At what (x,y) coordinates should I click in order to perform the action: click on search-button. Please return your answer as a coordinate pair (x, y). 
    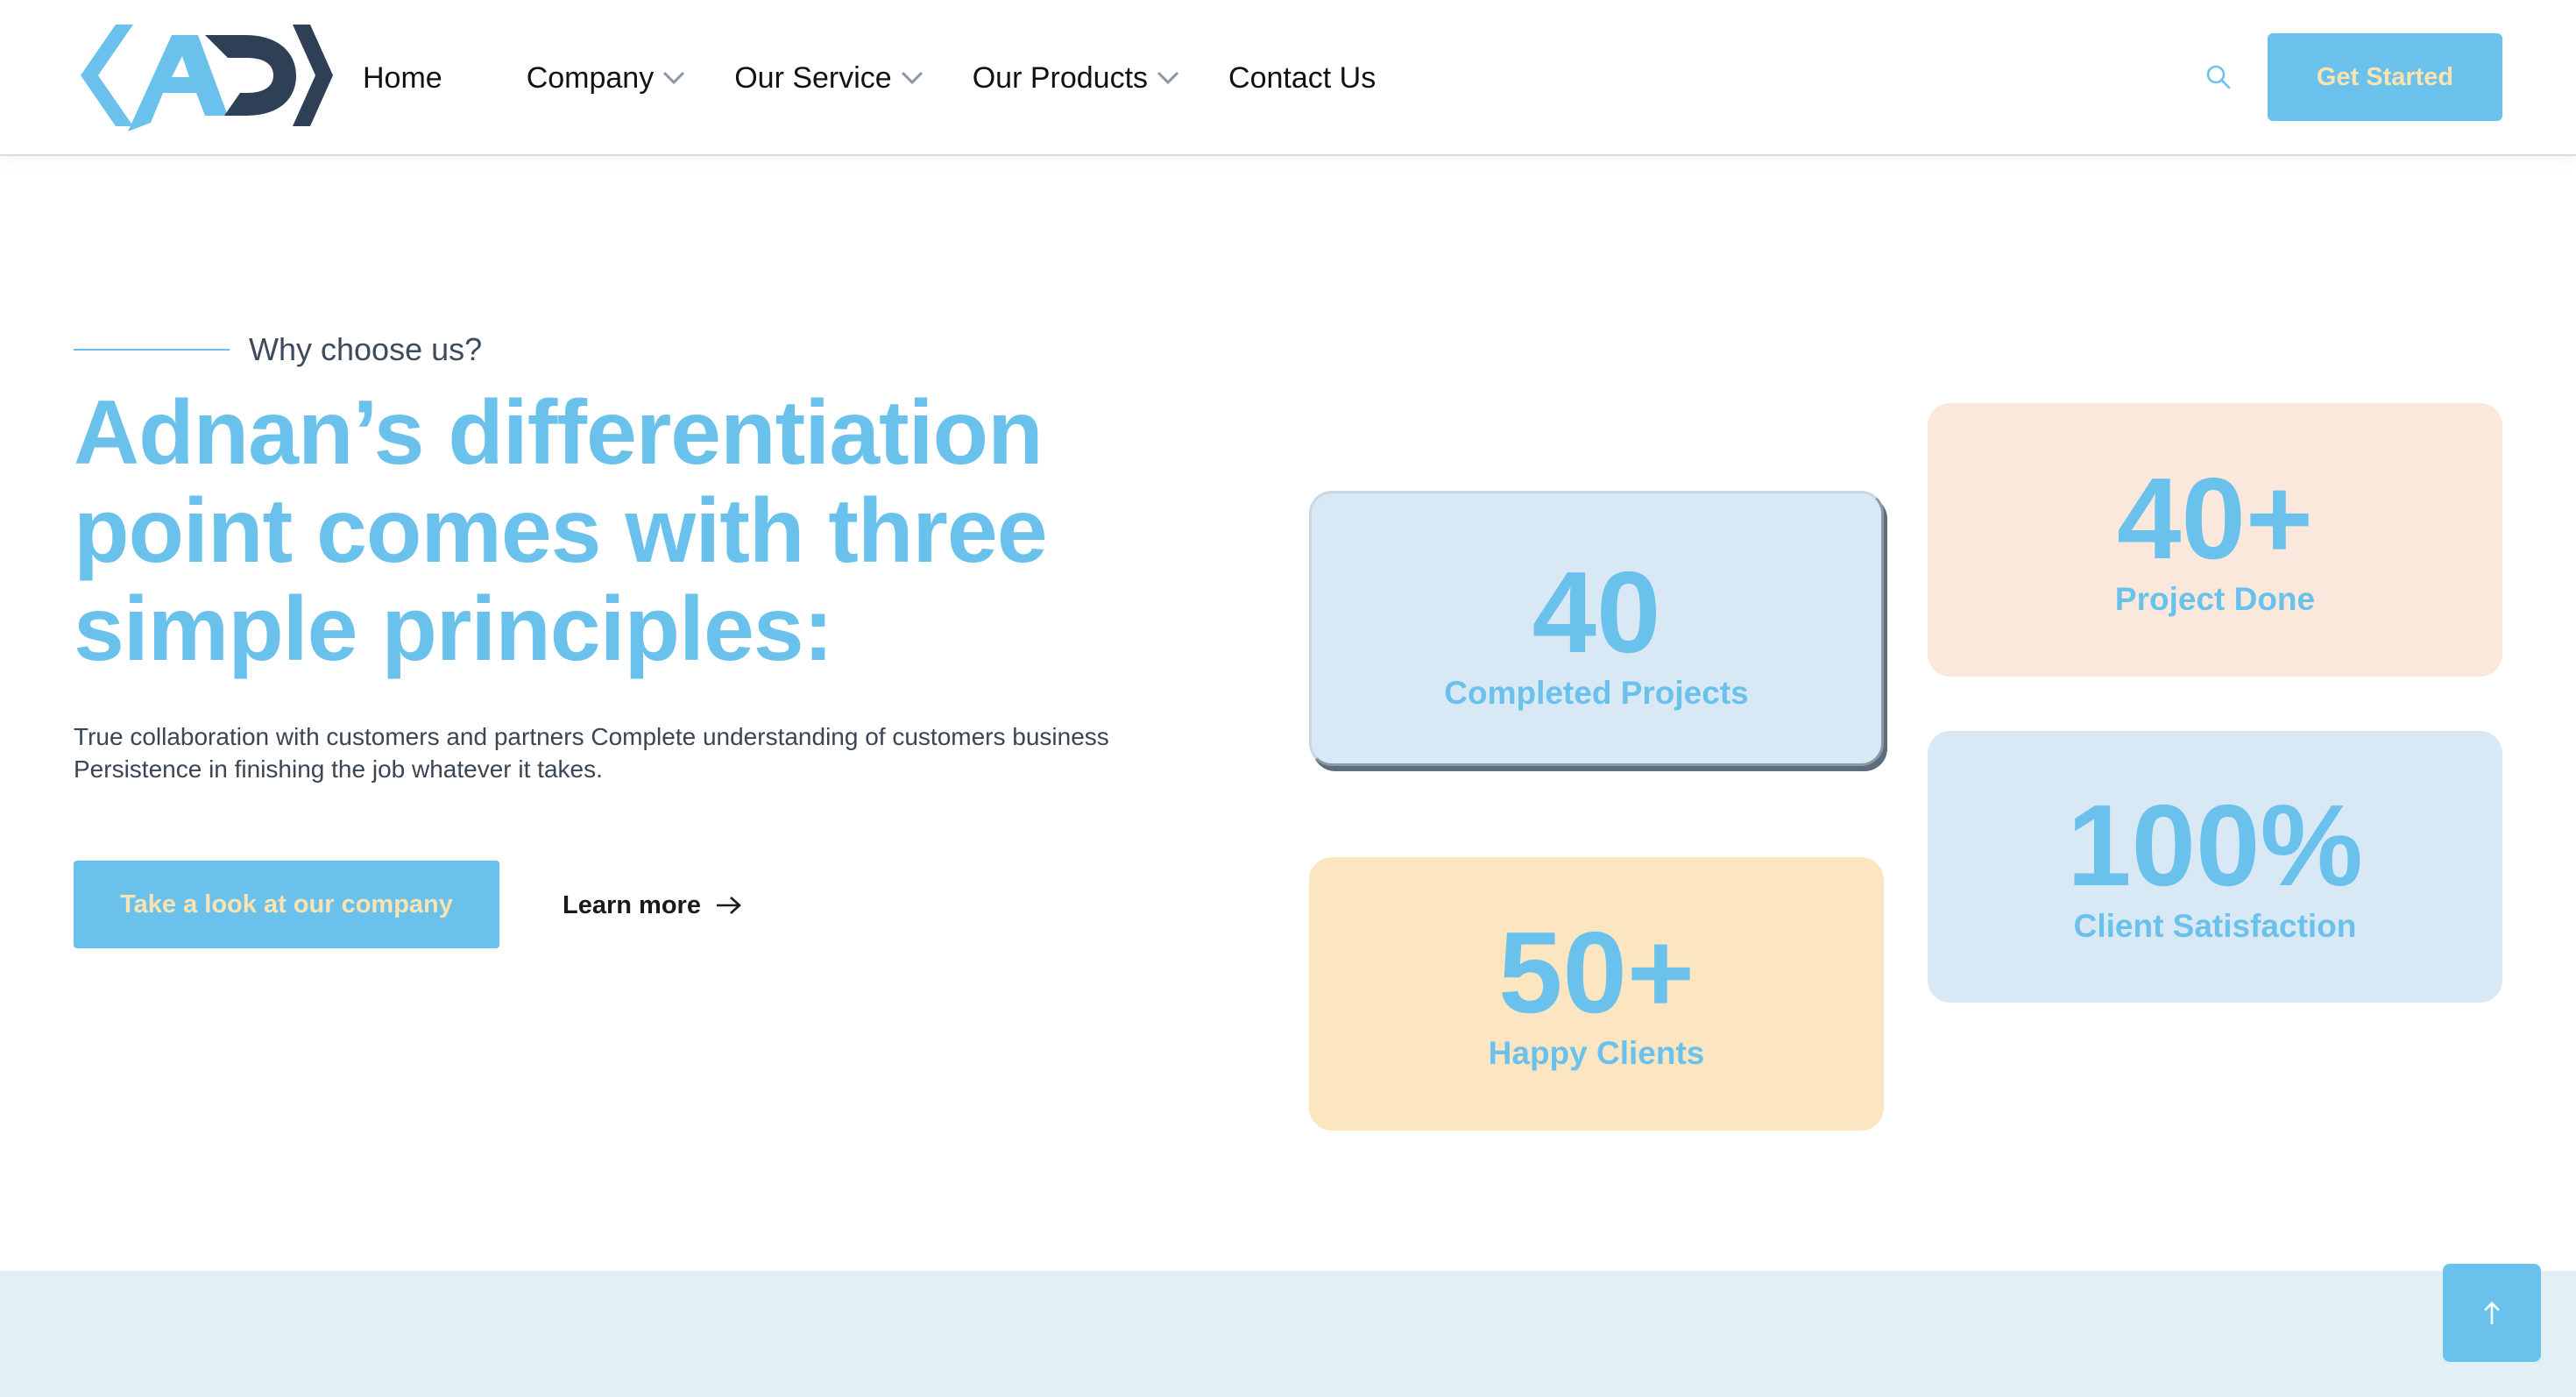
    Looking at the image, I should click on (2218, 78).